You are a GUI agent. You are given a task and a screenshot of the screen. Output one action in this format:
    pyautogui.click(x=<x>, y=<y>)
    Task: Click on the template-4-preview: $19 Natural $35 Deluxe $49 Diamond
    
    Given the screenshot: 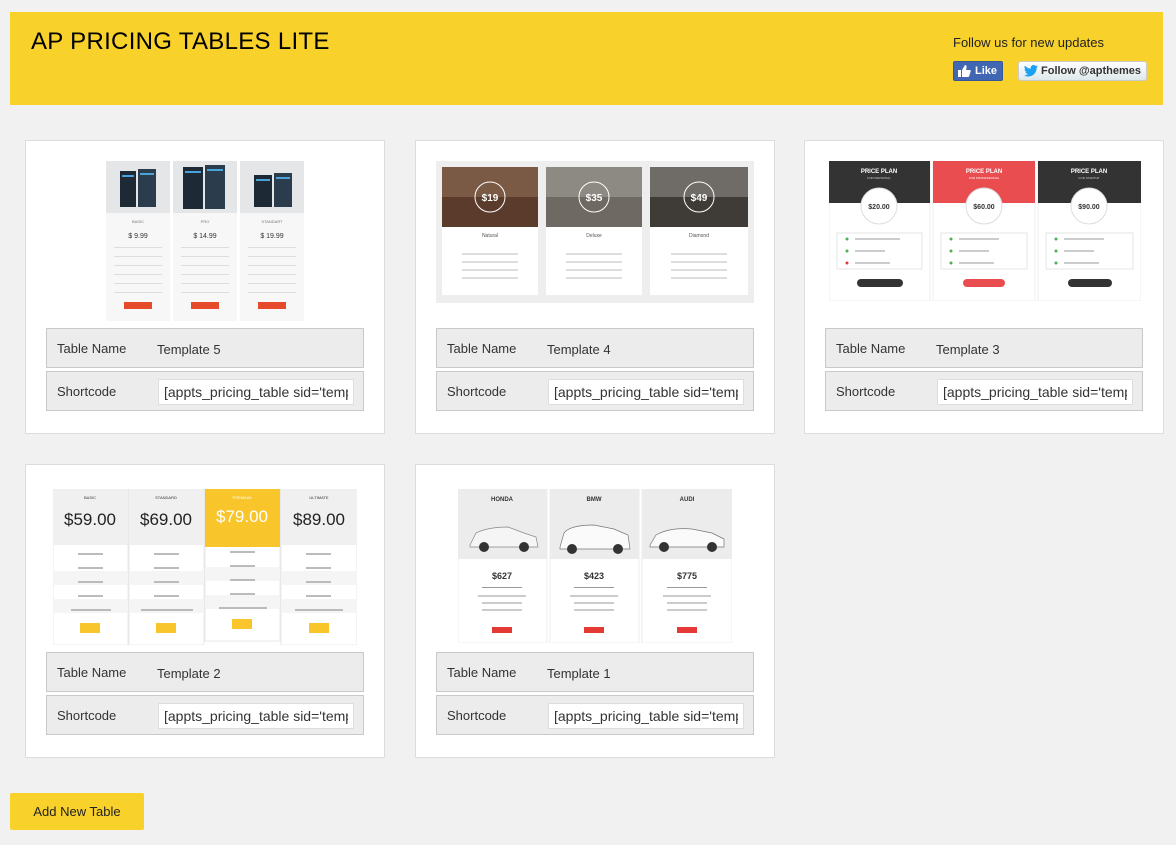 What is the action you would take?
    pyautogui.click(x=595, y=232)
    